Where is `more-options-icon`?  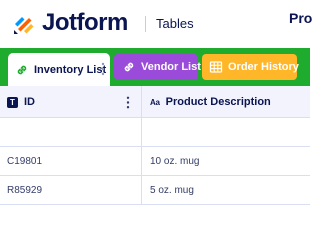 more-options-icon is located at coordinates (103, 69).